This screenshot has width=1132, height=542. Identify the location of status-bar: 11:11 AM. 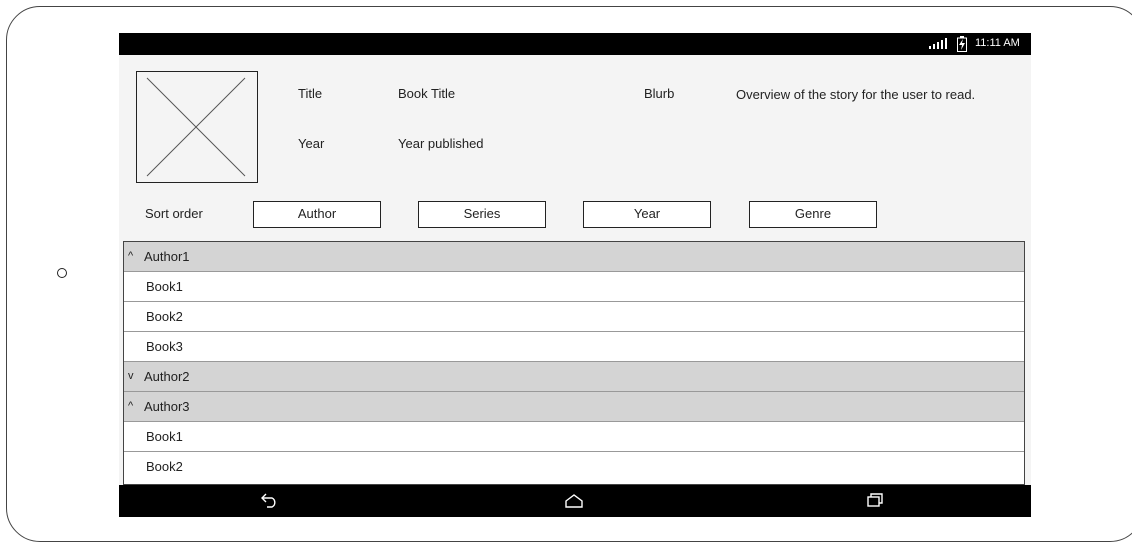
(575, 44).